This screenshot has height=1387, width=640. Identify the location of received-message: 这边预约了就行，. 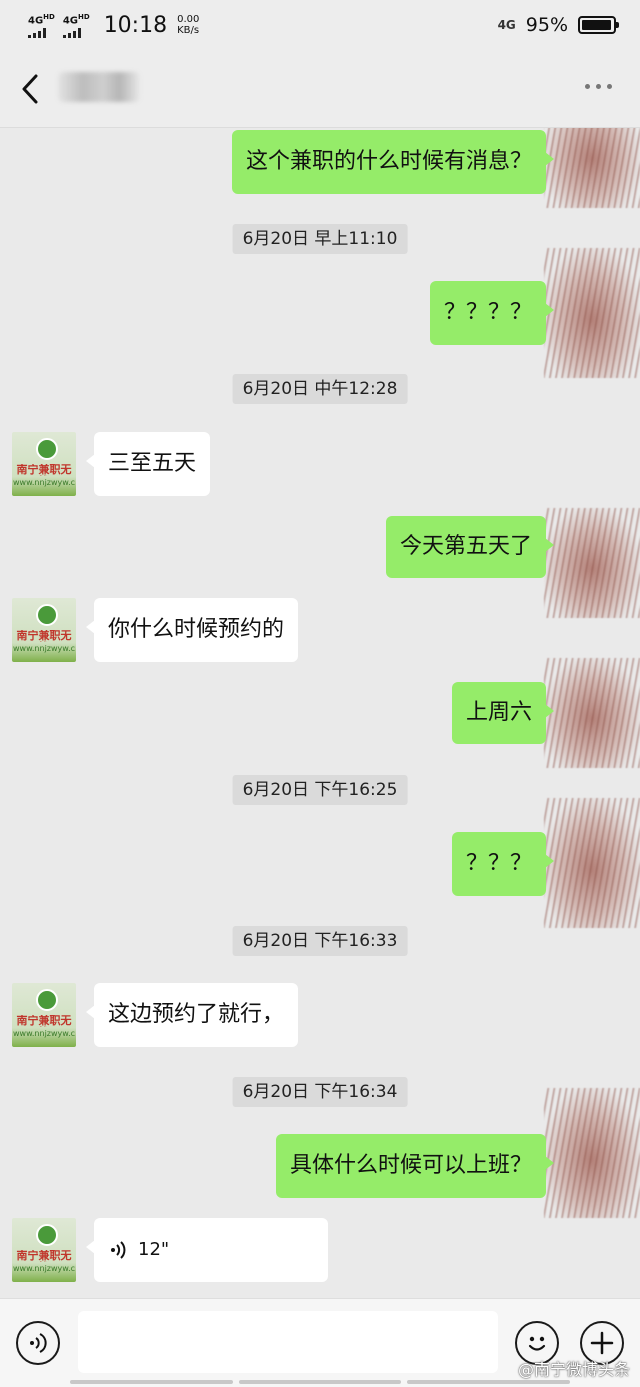
(192, 1015).